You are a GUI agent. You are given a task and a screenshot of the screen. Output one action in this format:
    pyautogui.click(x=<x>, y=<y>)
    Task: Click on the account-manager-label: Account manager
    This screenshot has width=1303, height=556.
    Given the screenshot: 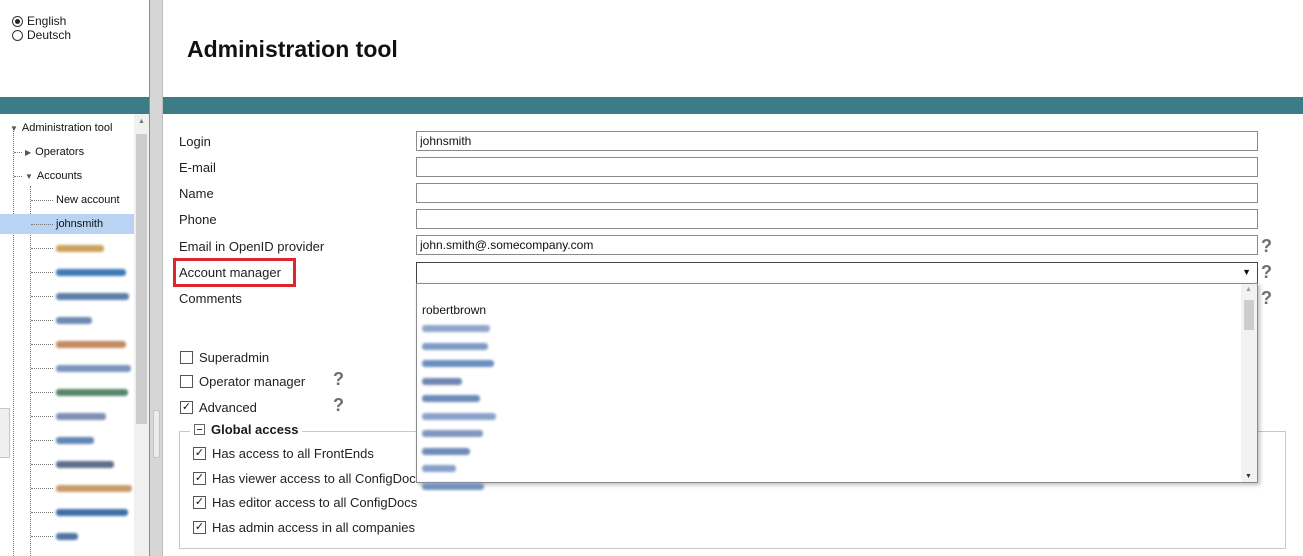 What is the action you would take?
    pyautogui.click(x=230, y=272)
    